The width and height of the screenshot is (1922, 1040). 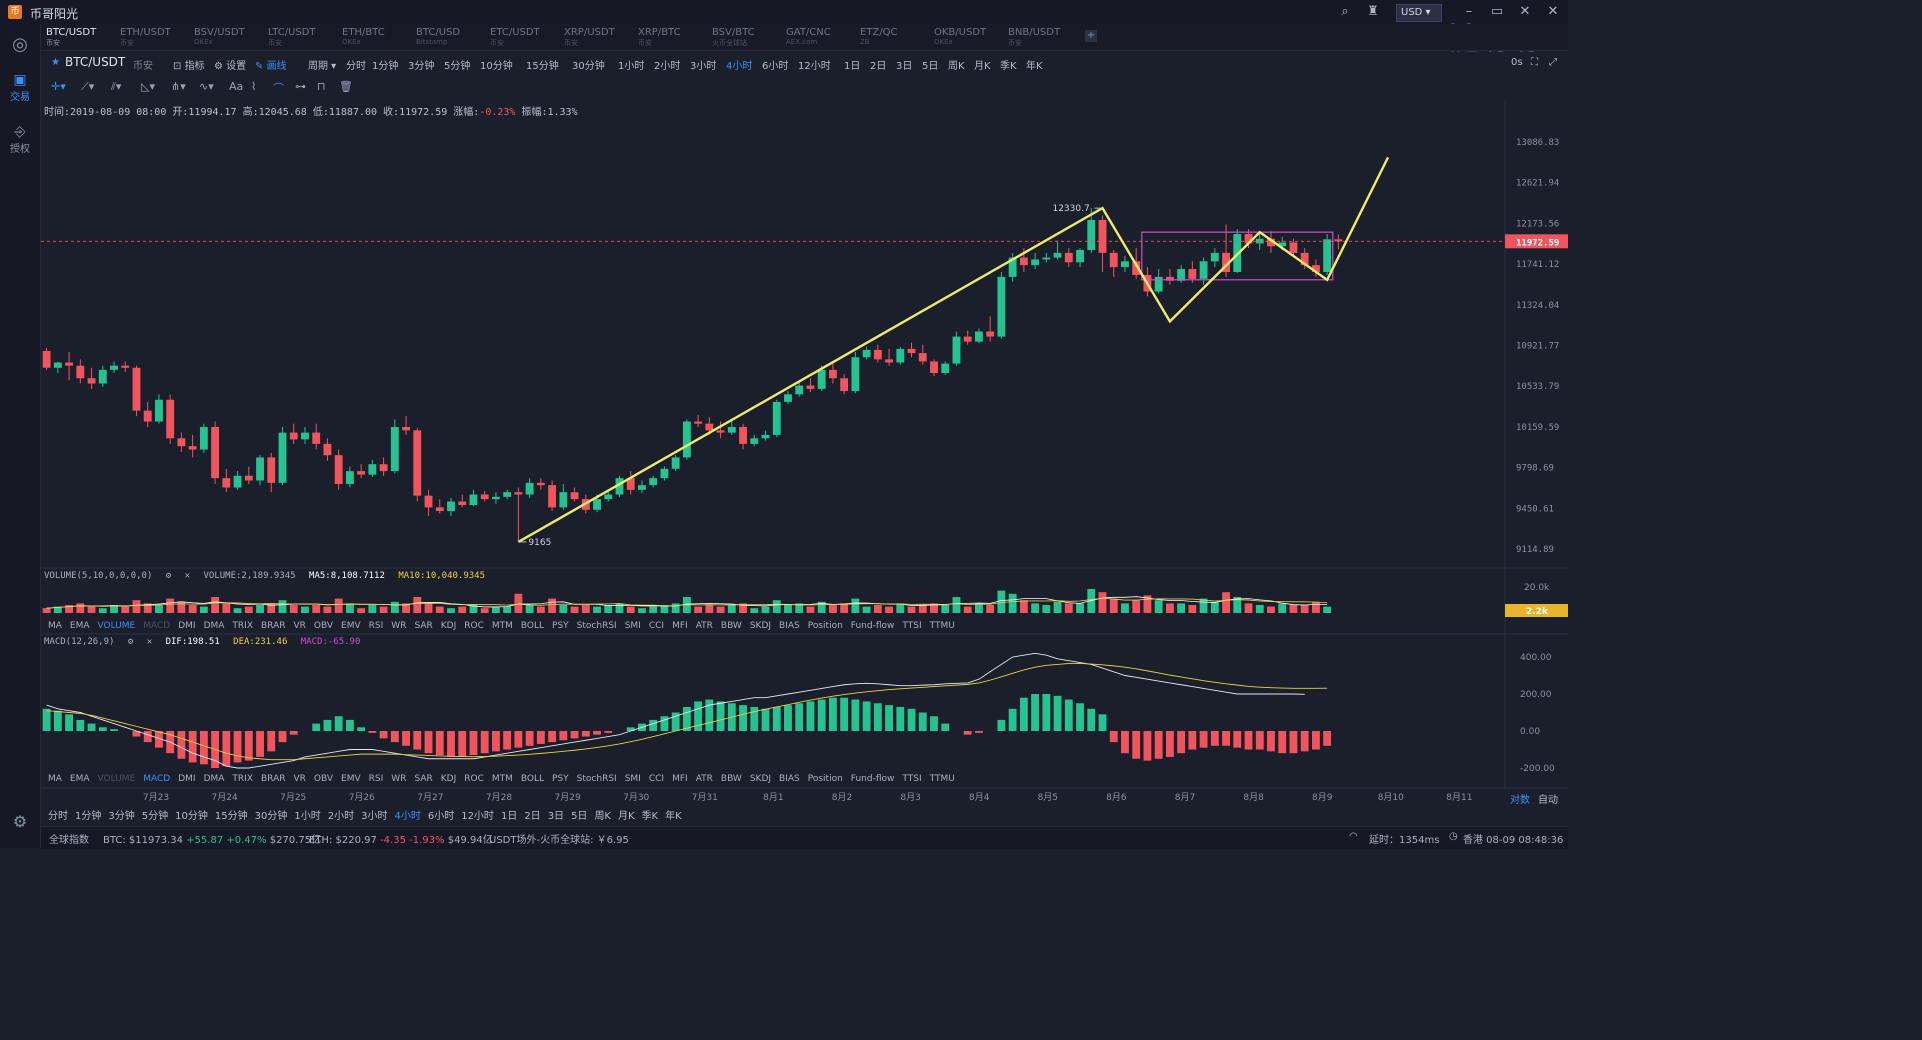 What do you see at coordinates (477, 816) in the screenshot?
I see `time-period-option: 12小时` at bounding box center [477, 816].